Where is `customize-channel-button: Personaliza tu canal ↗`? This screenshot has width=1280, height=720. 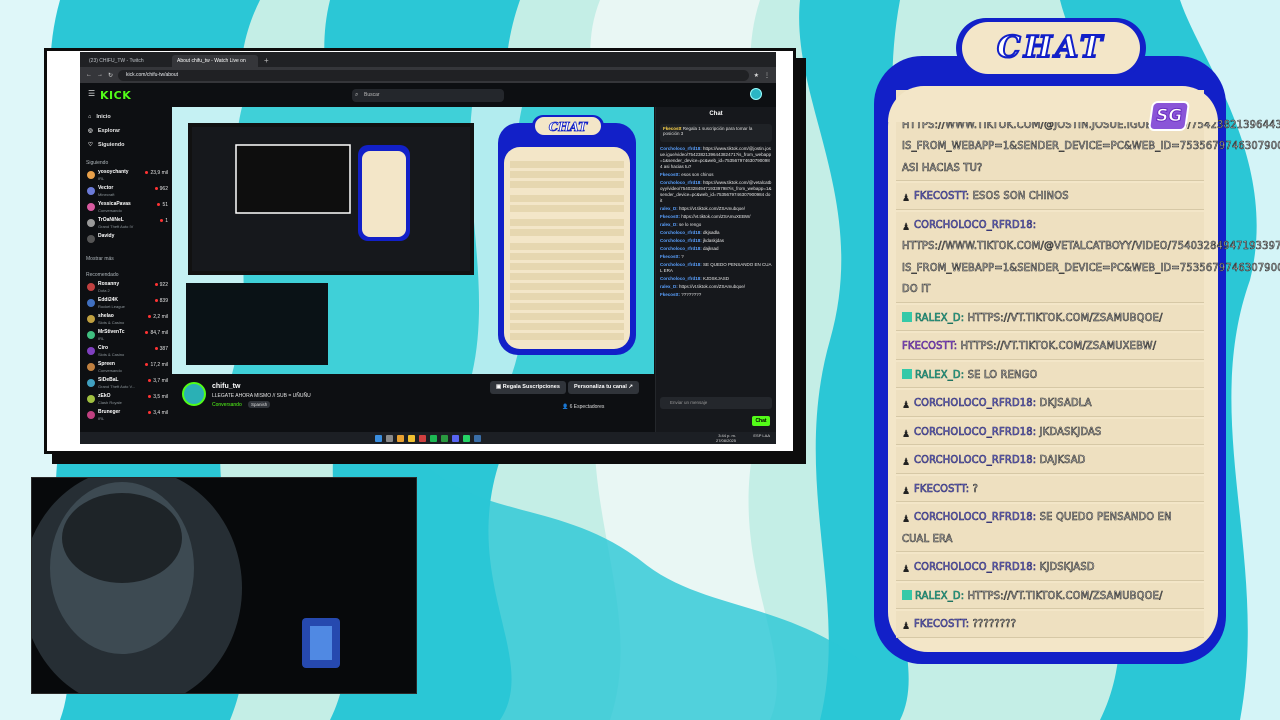 customize-channel-button: Personaliza tu canal ↗ is located at coordinates (604, 387).